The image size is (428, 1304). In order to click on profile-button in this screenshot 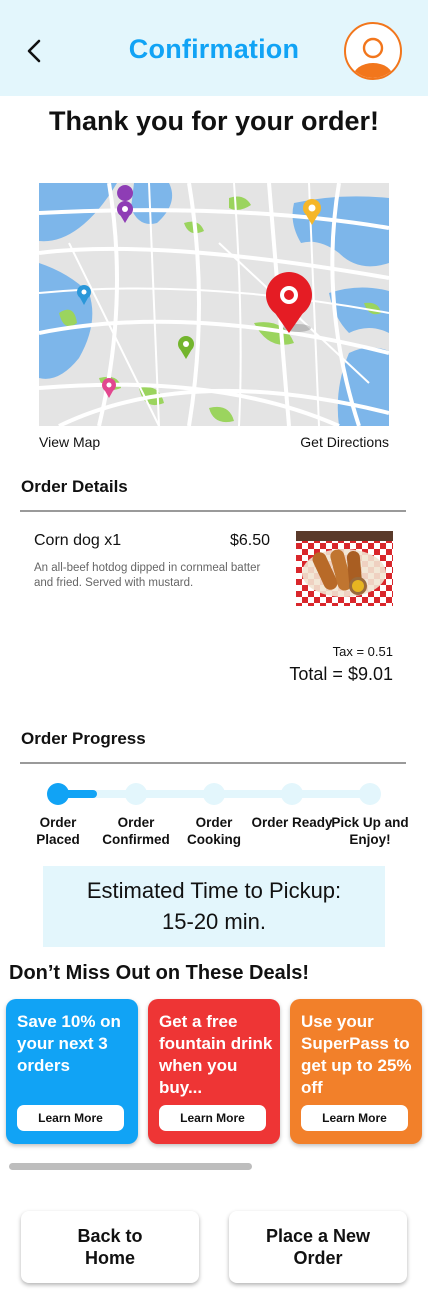, I will do `click(373, 51)`.